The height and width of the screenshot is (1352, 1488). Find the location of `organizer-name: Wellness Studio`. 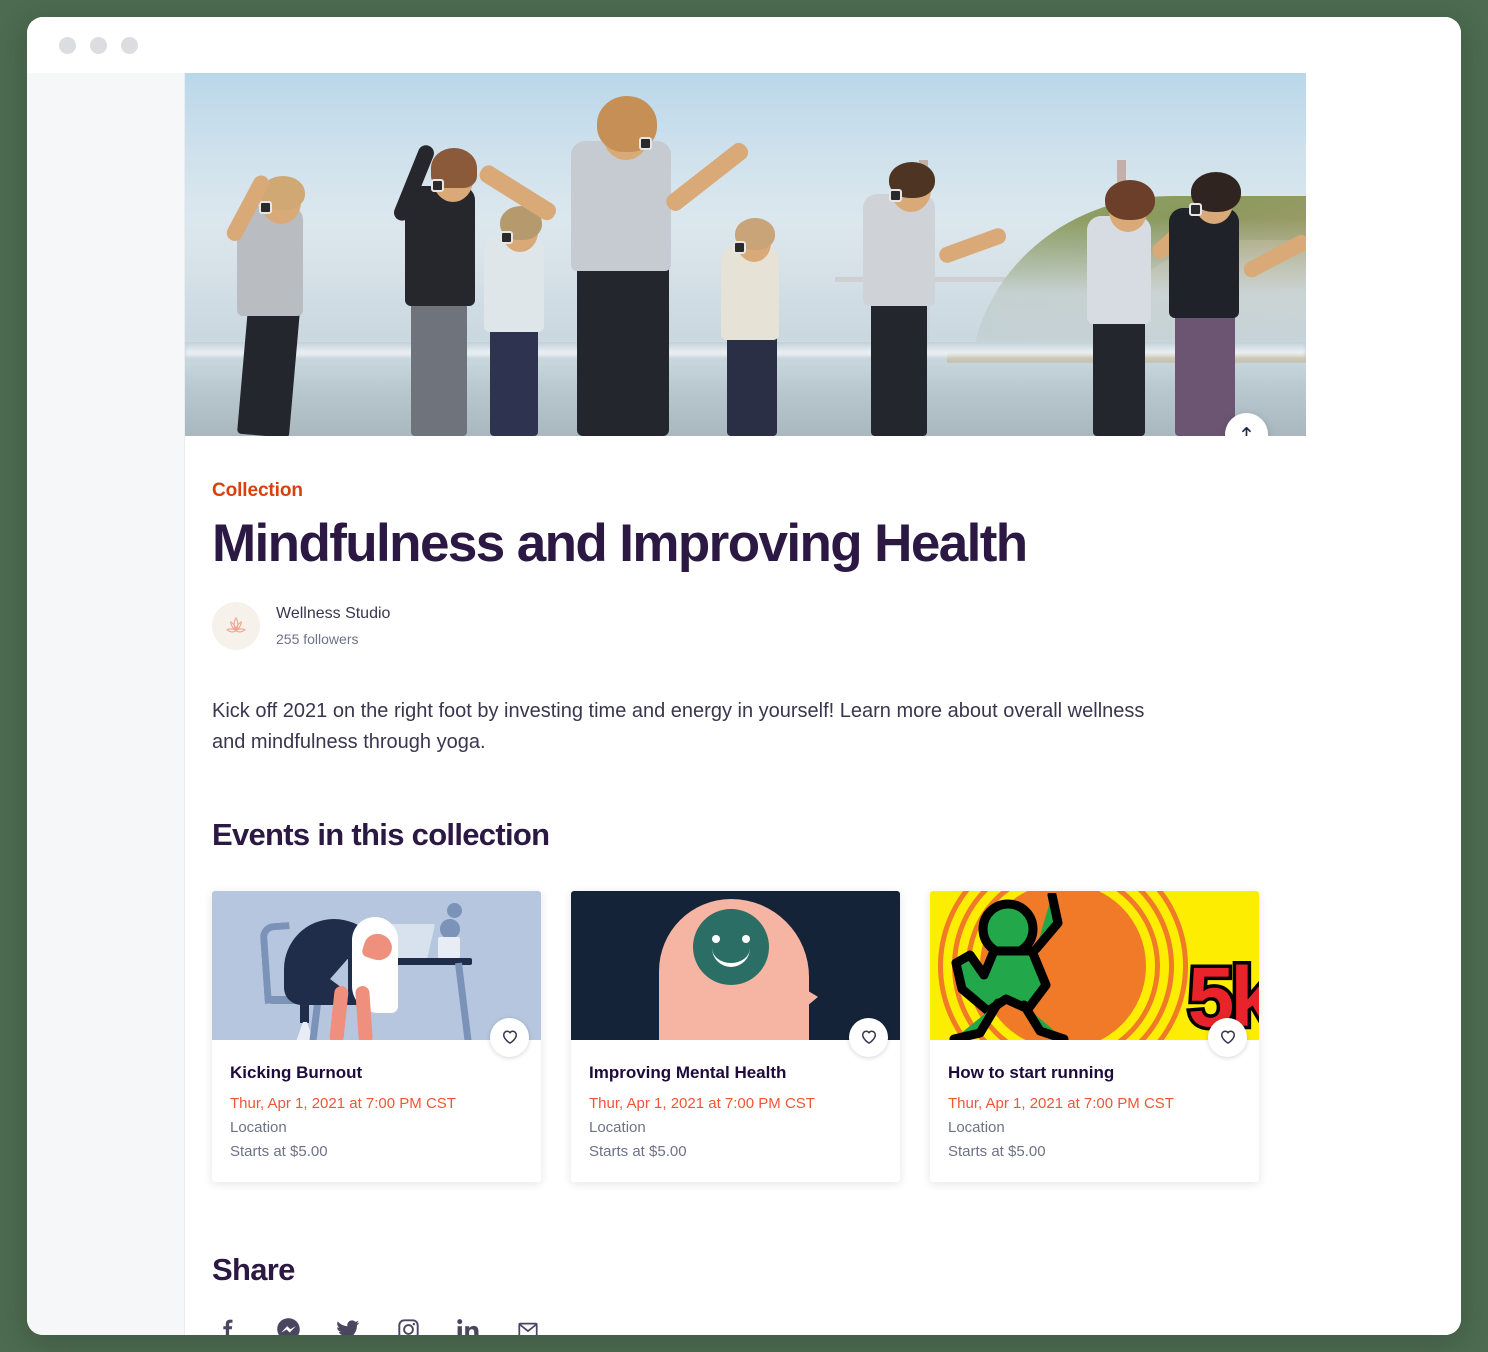

organizer-name: Wellness Studio is located at coordinates (333, 614).